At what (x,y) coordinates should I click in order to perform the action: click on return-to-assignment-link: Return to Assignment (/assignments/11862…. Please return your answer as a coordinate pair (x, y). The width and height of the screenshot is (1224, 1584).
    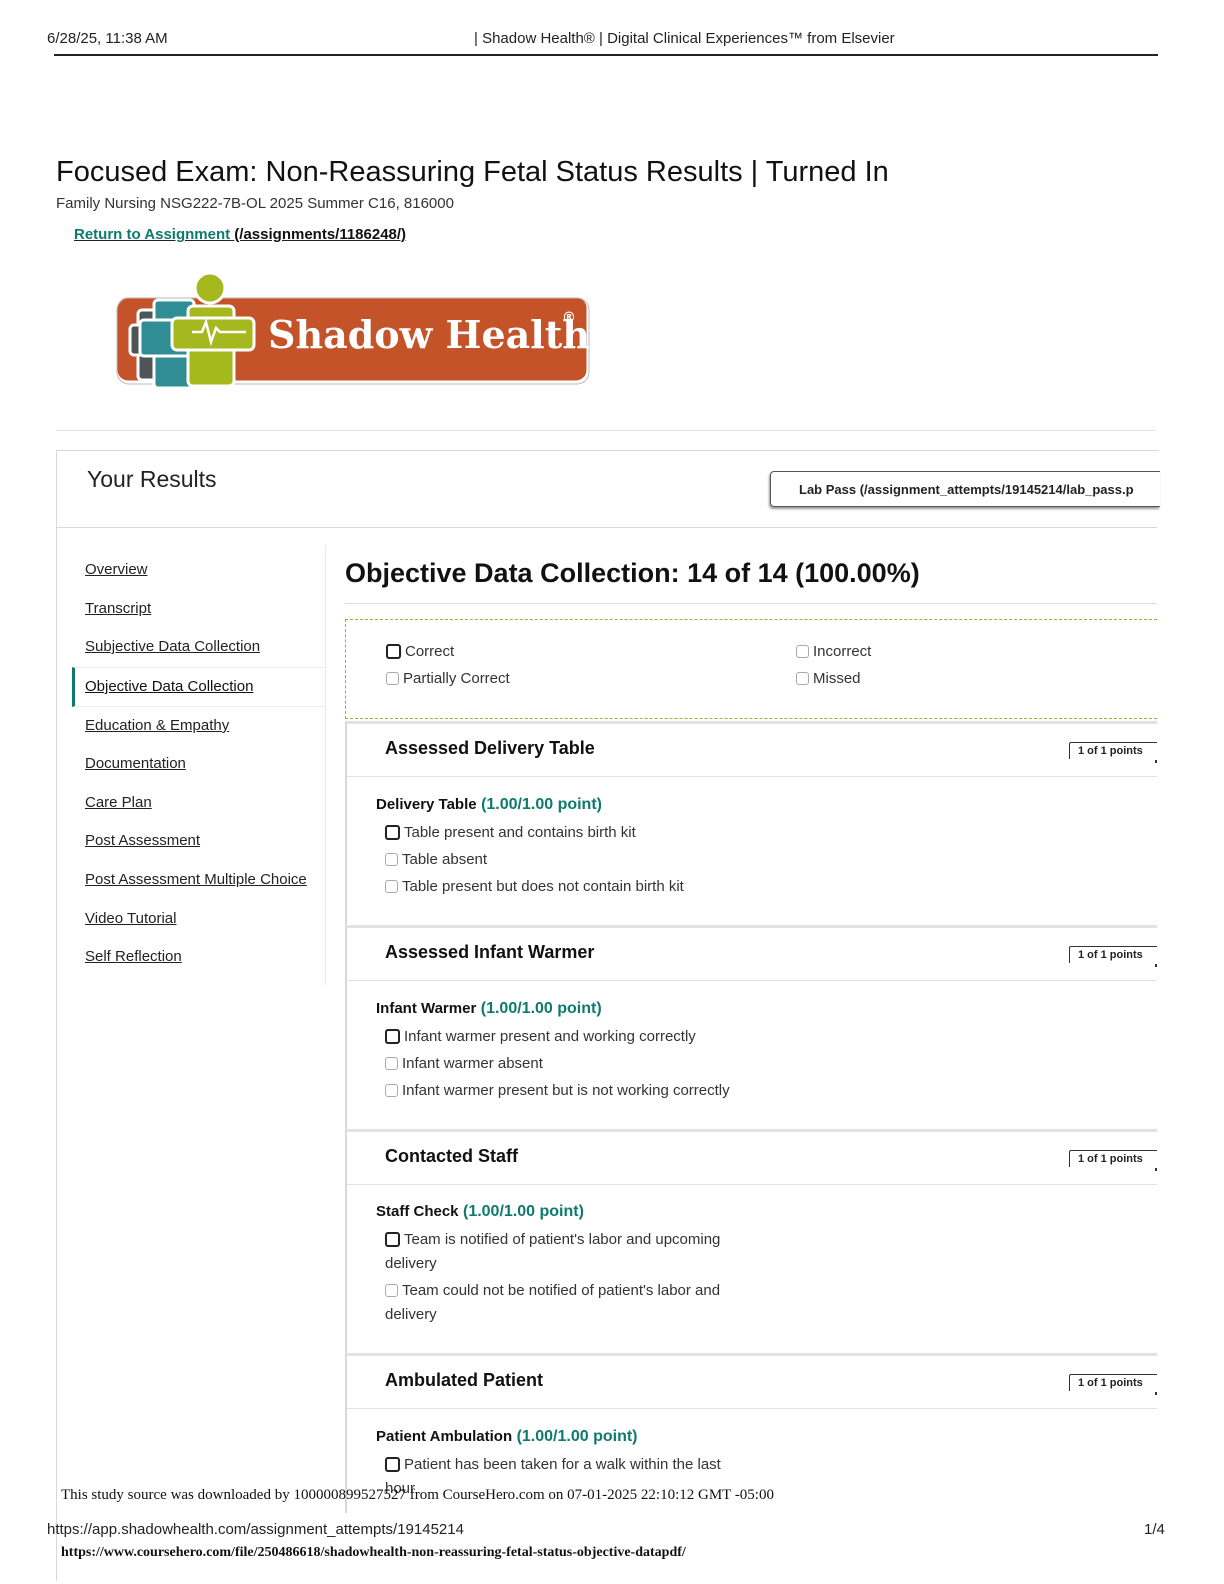
    Looking at the image, I should click on (240, 234).